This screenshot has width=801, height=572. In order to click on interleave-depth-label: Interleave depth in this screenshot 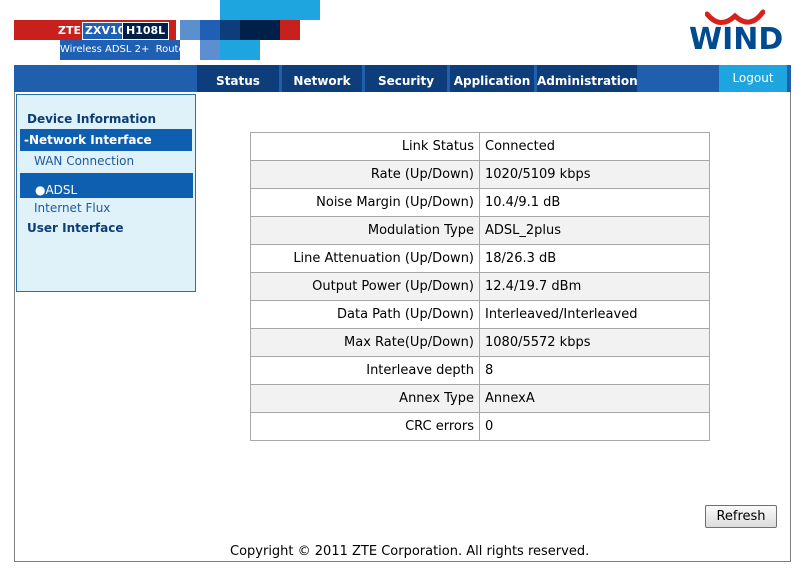, I will do `click(365, 370)`.